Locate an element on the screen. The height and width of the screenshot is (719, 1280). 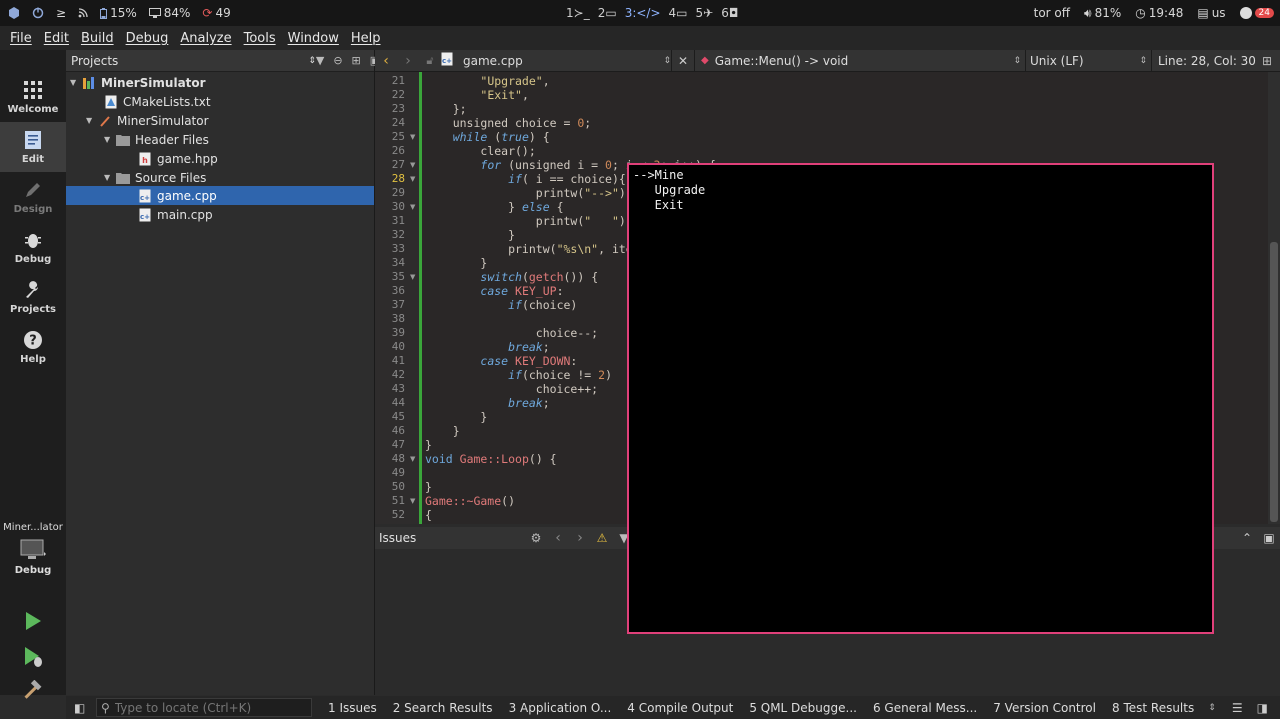
mode-design: Design is located at coordinates (33, 197).